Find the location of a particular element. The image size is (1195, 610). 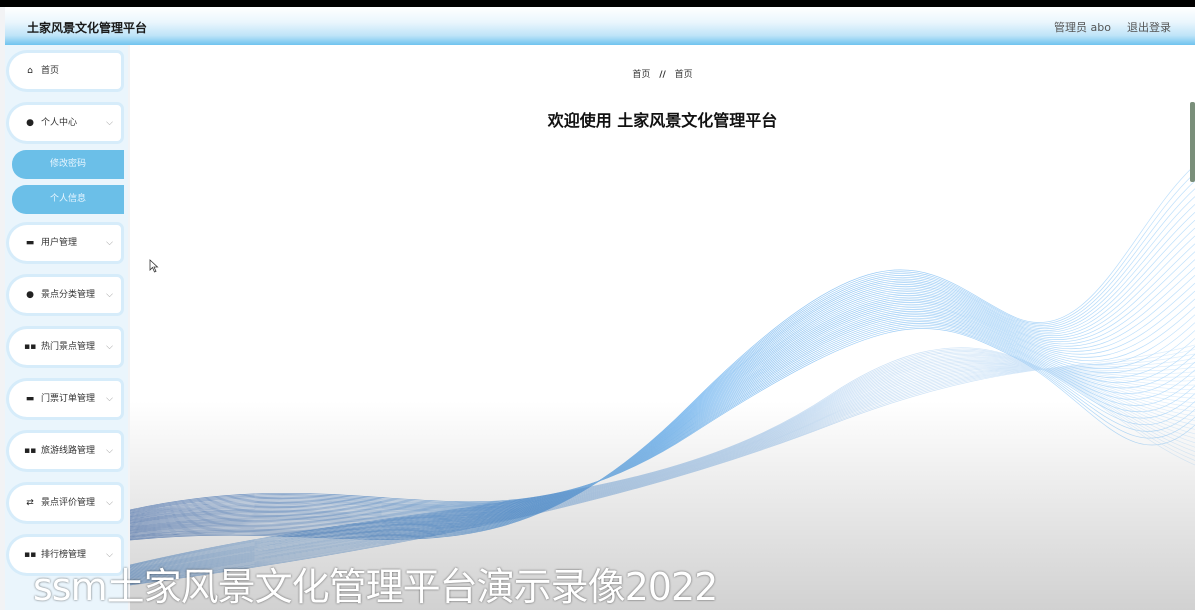

breadcrumb: 首页 // 首页 is located at coordinates (662, 73).